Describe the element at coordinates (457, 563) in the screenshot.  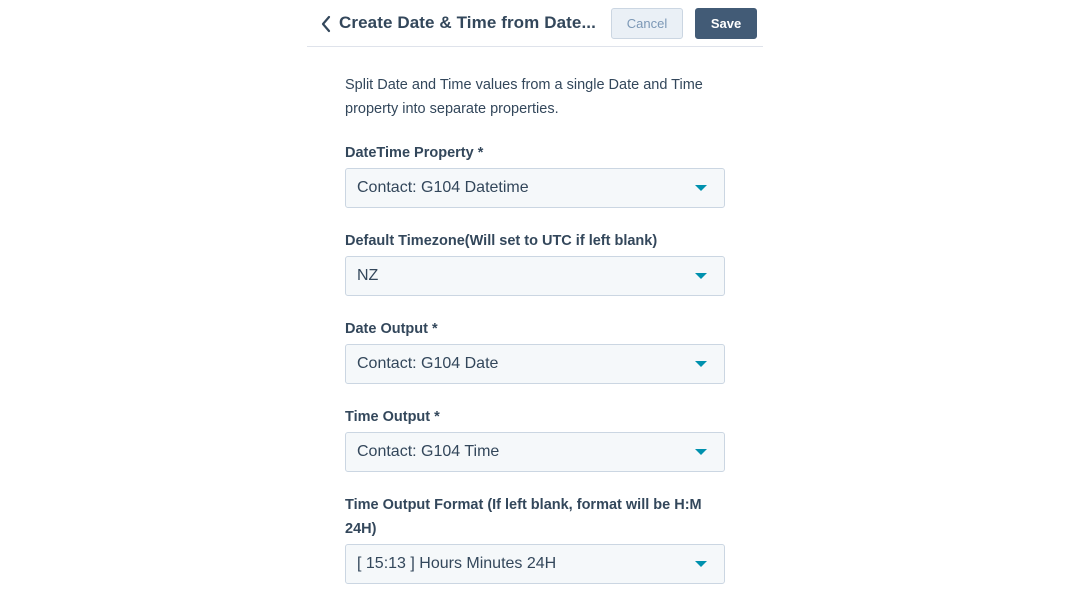
I see `time-output-format-value: [ 15:13 ] Hours Minutes 24H` at that location.